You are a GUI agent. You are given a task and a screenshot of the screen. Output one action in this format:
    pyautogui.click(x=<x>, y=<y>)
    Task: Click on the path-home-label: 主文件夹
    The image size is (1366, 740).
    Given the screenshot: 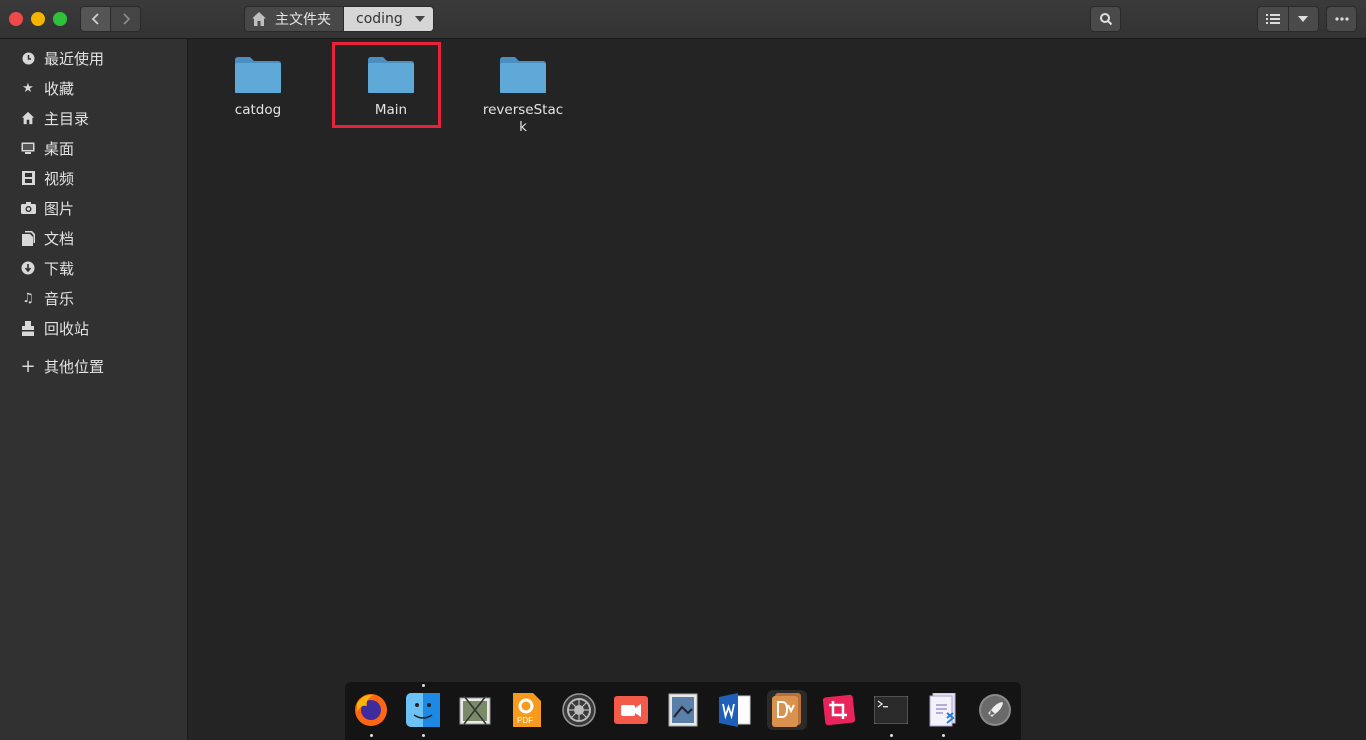 What is the action you would take?
    pyautogui.click(x=303, y=20)
    